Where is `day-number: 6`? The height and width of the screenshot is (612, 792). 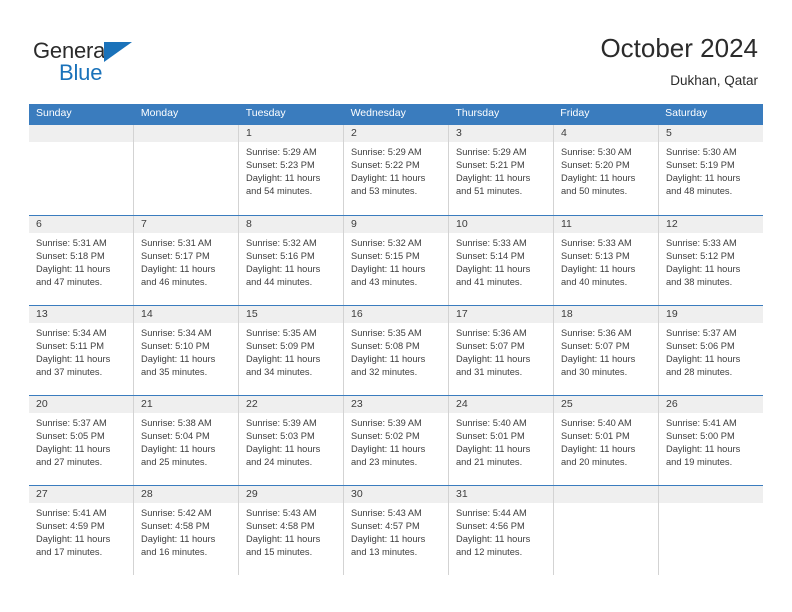
day-number: 6 is located at coordinates (81, 224).